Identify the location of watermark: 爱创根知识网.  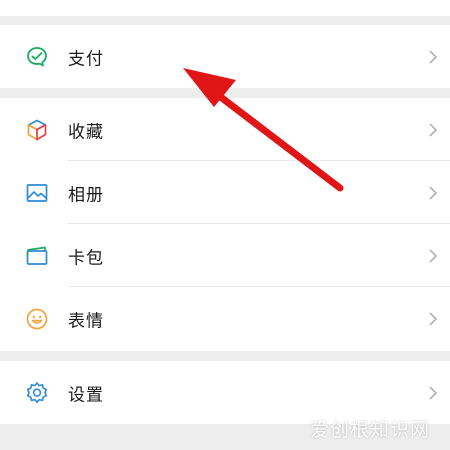
(369, 430).